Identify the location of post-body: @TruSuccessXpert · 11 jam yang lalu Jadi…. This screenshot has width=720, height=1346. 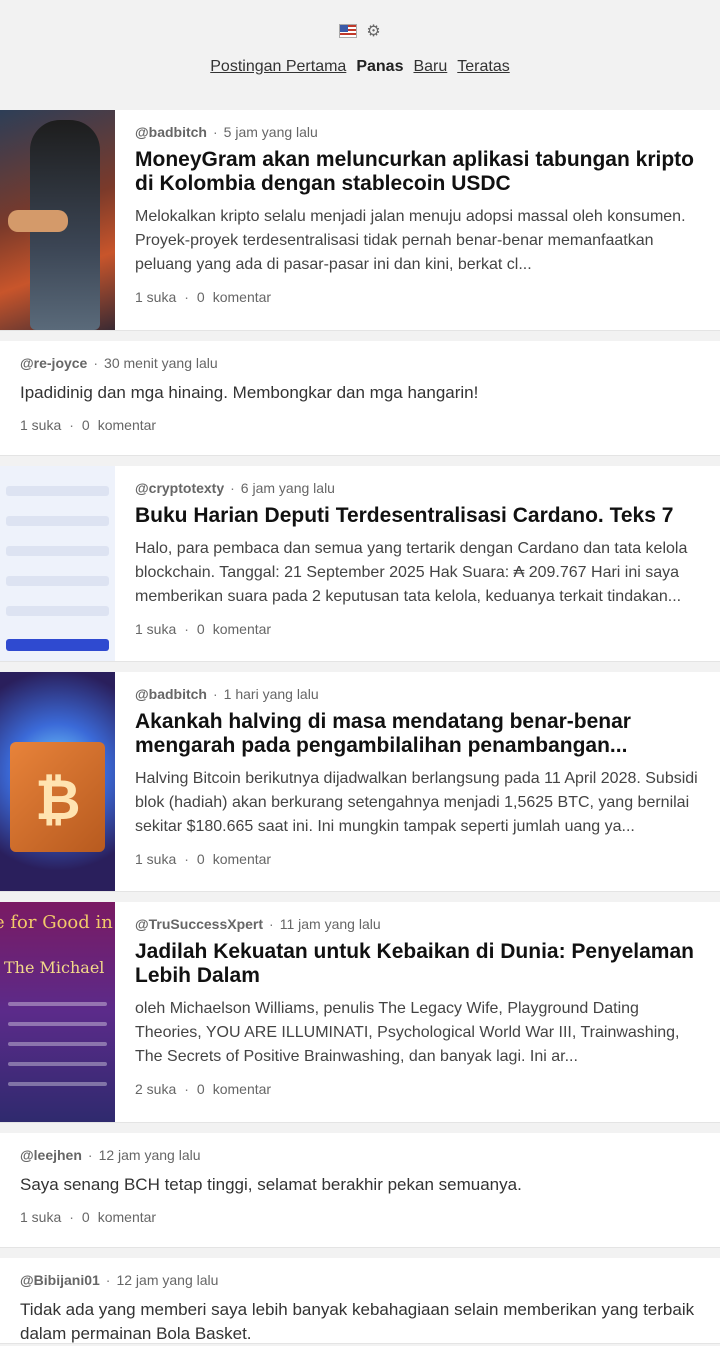
(417, 1012).